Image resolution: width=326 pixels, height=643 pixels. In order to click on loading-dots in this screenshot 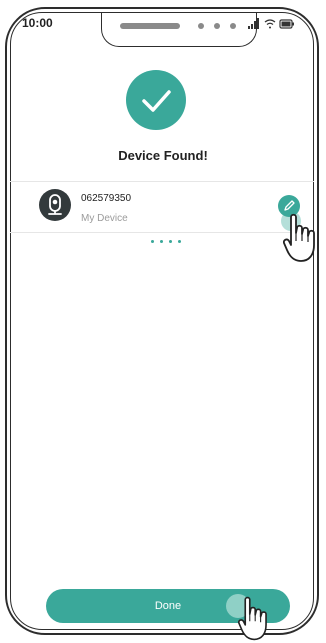, I will do `click(171, 242)`.